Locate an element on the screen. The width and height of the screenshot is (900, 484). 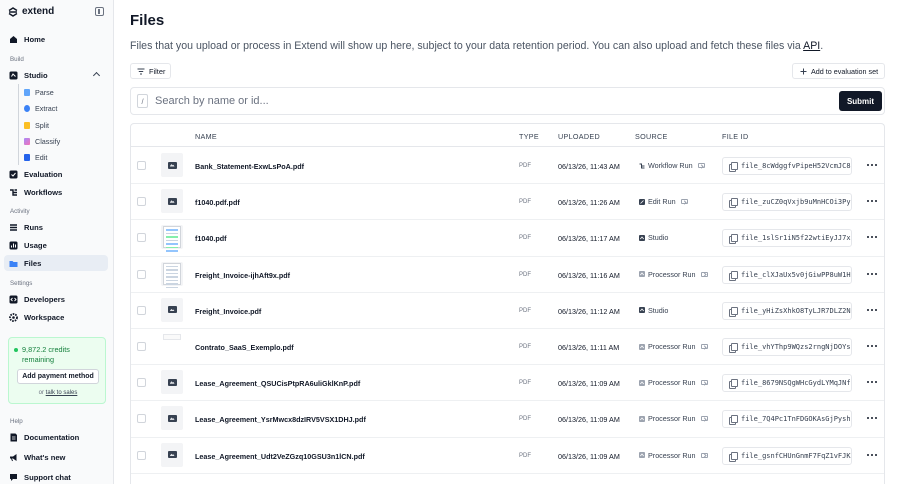
sidebar-subitem-classify: Classify is located at coordinates (65, 141).